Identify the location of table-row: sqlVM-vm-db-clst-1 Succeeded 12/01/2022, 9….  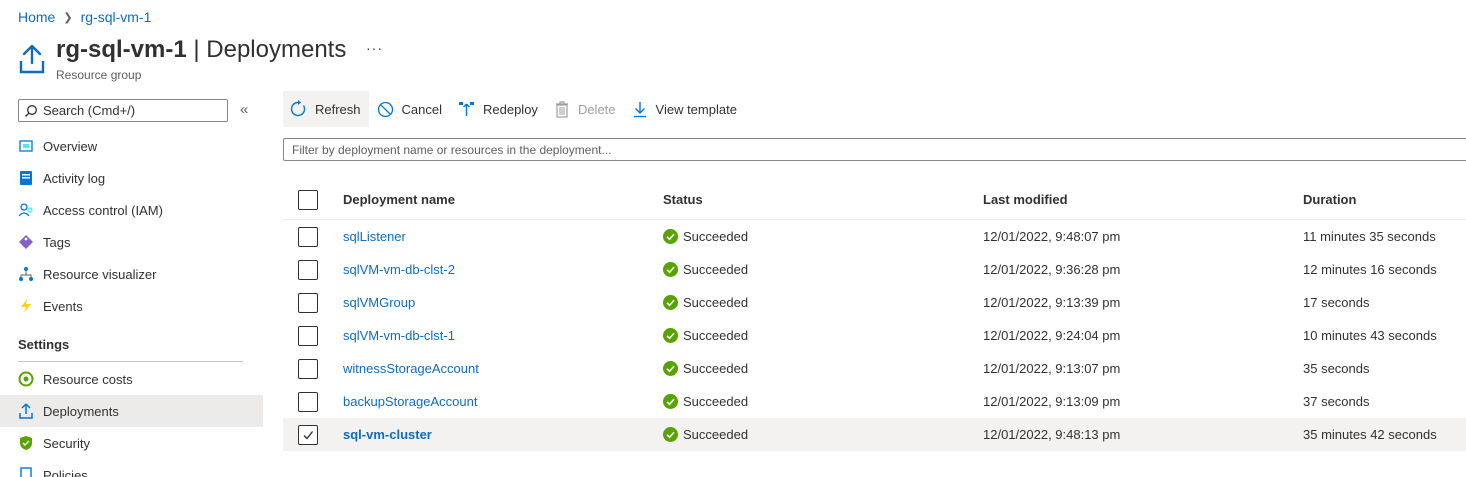
(874, 335).